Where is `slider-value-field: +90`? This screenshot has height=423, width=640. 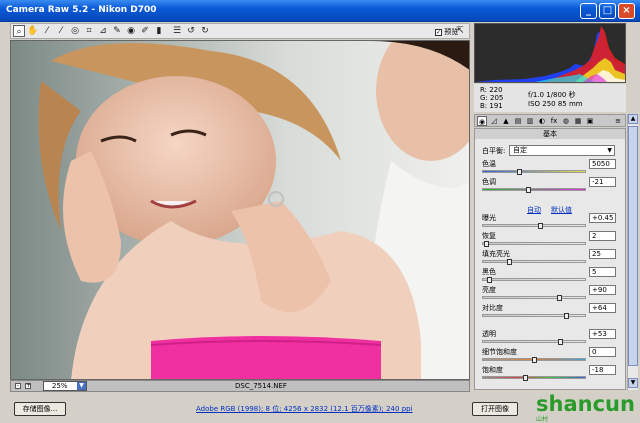
slider-value-field: +90 is located at coordinates (602, 290).